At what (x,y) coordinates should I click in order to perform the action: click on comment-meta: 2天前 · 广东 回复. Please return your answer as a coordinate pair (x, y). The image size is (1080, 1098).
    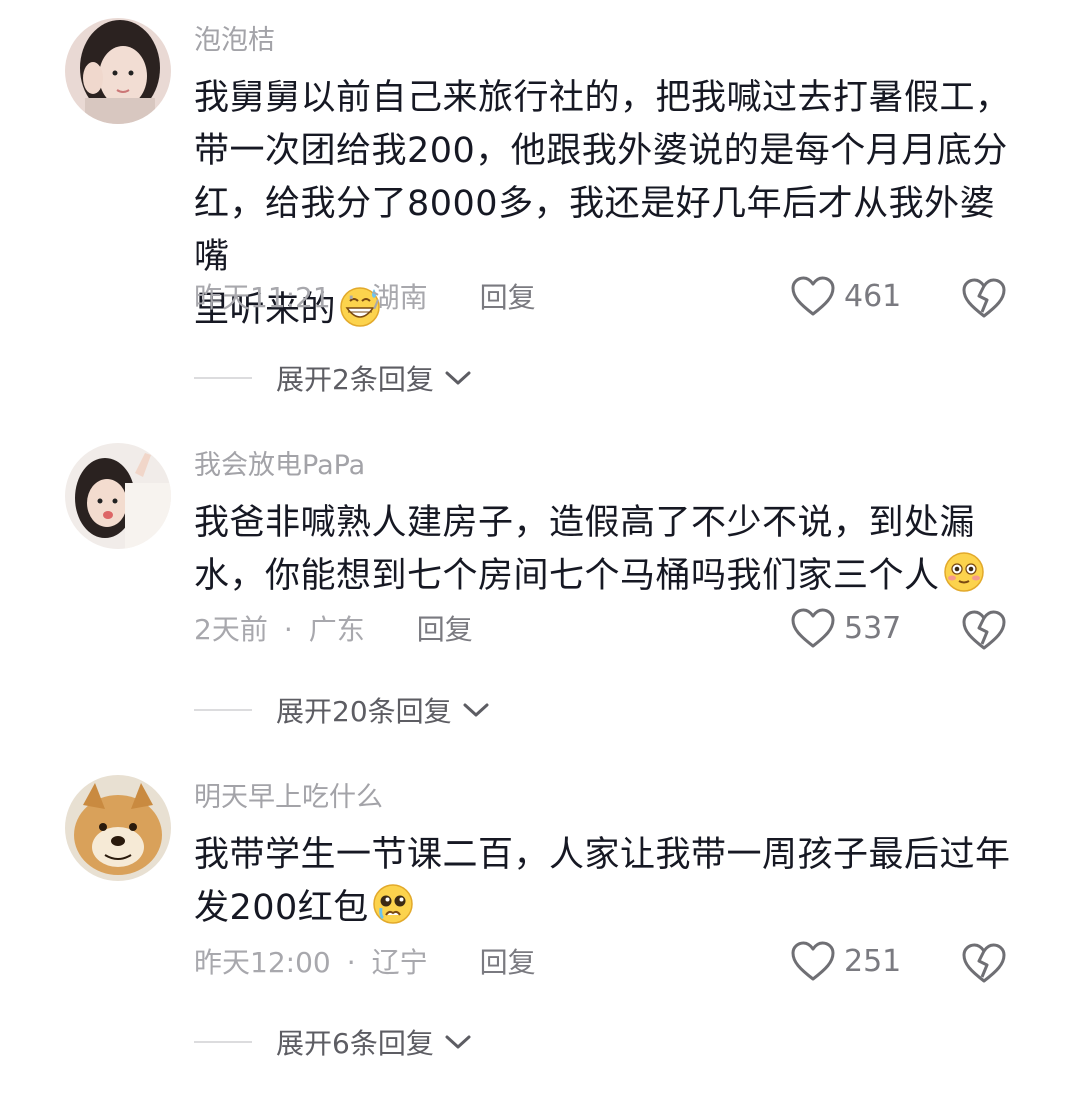
    Looking at the image, I should click on (333, 630).